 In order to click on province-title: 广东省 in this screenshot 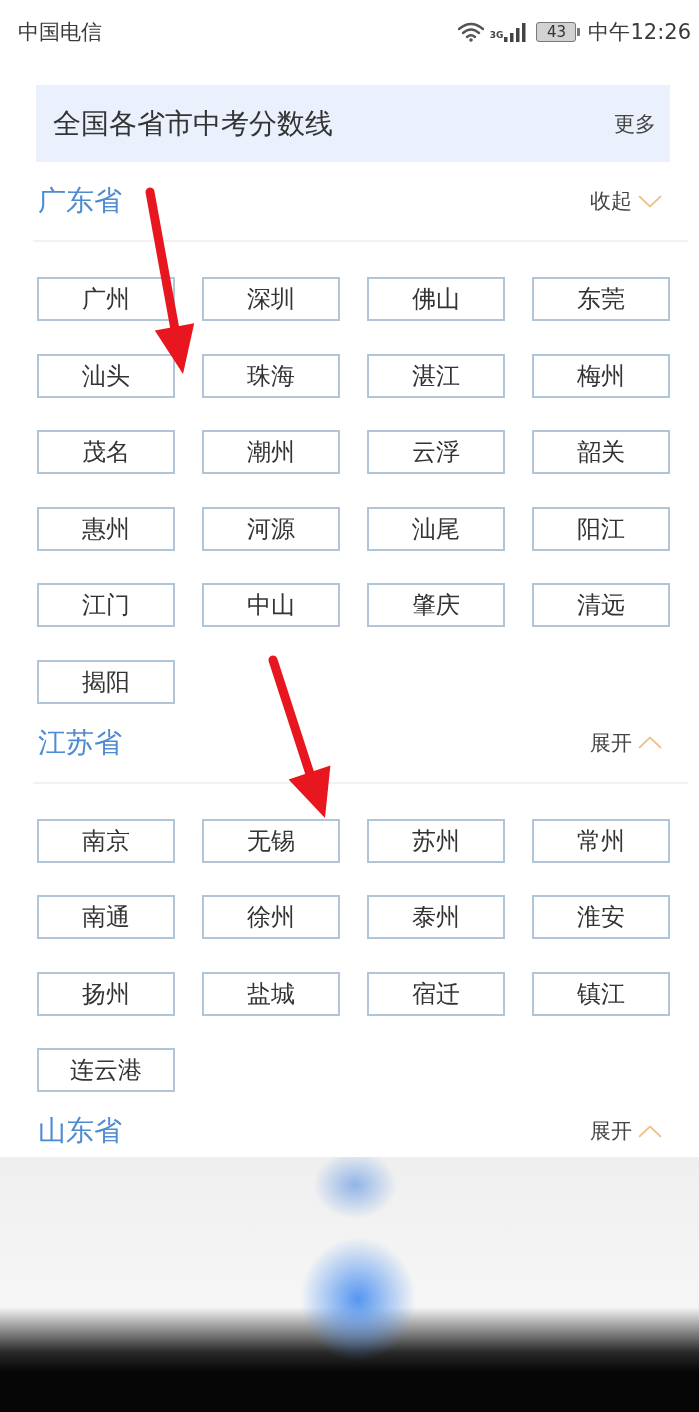, I will do `click(80, 201)`.